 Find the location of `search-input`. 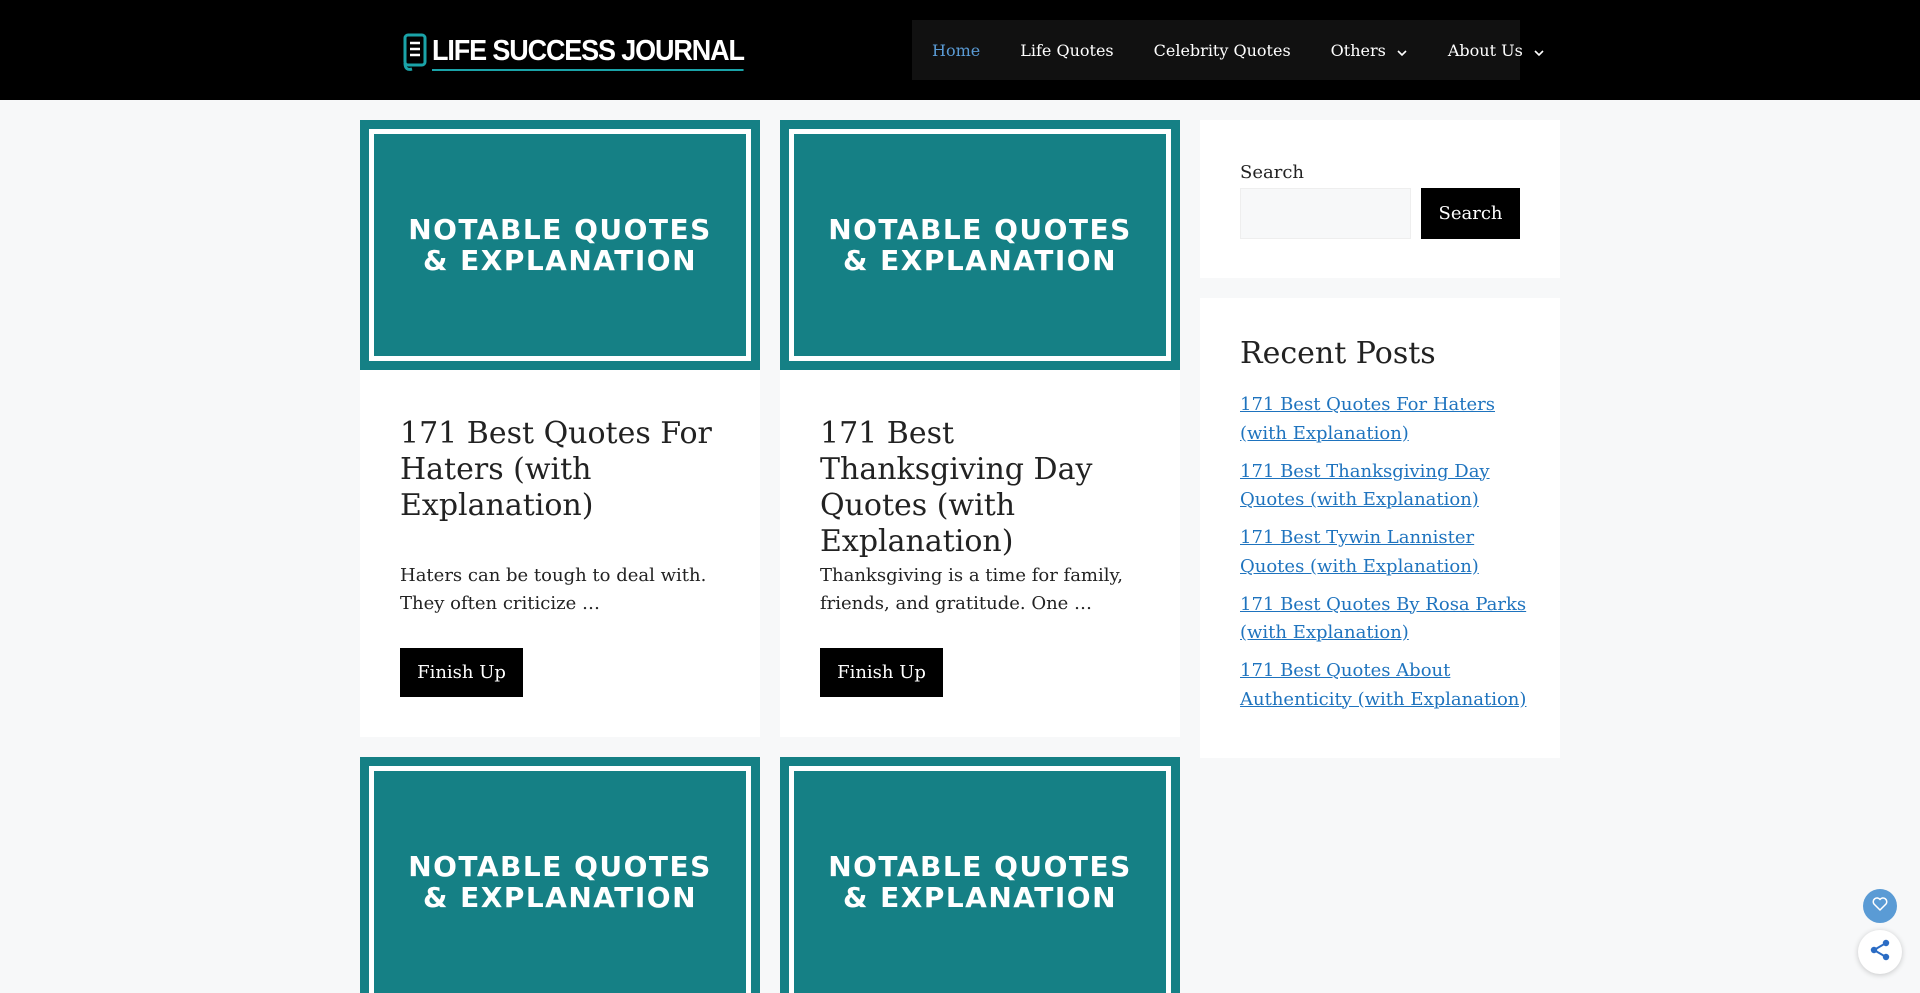

search-input is located at coordinates (1325, 213).